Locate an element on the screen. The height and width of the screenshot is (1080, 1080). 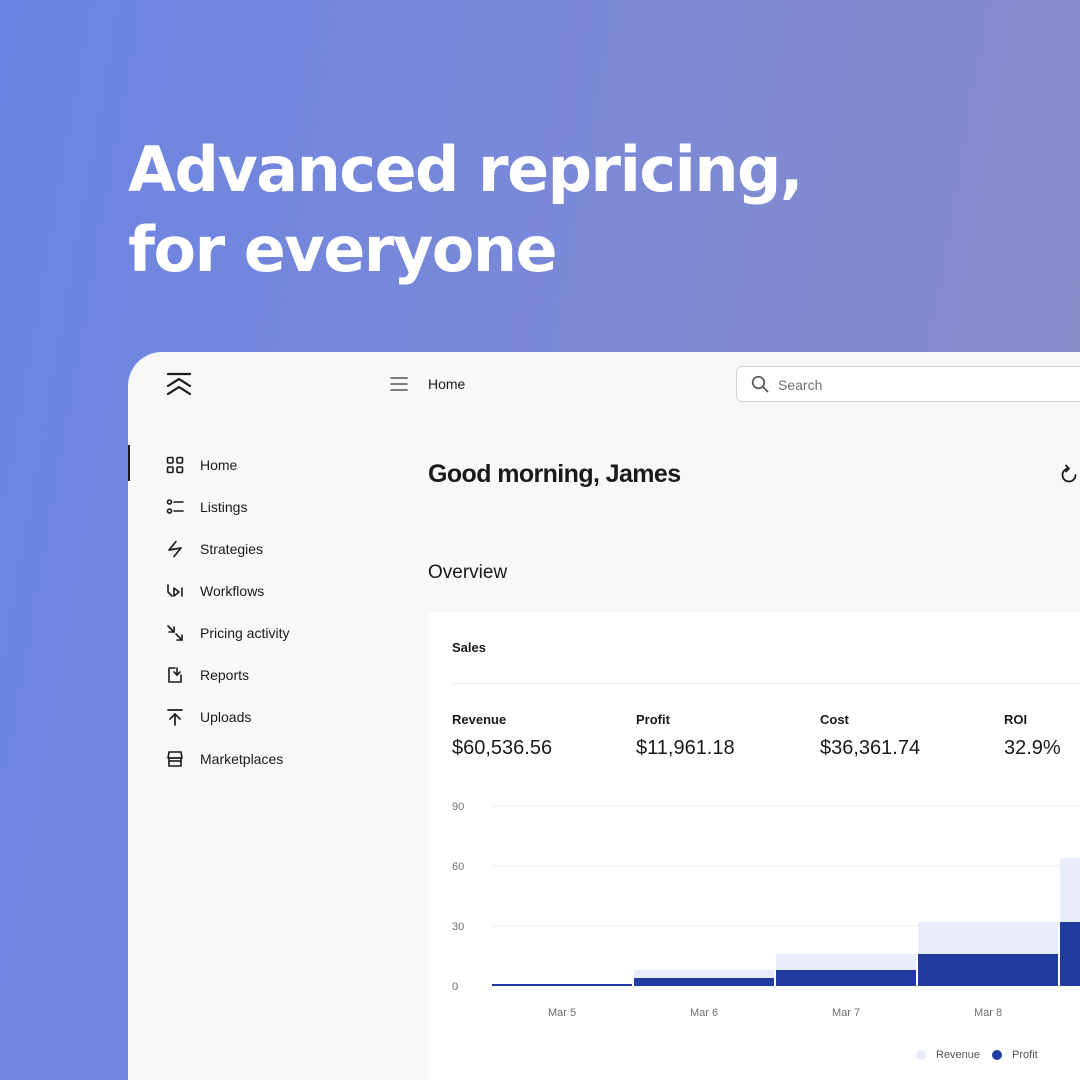
metric-revenue: Revenue $60,536.56 is located at coordinates (502, 736).